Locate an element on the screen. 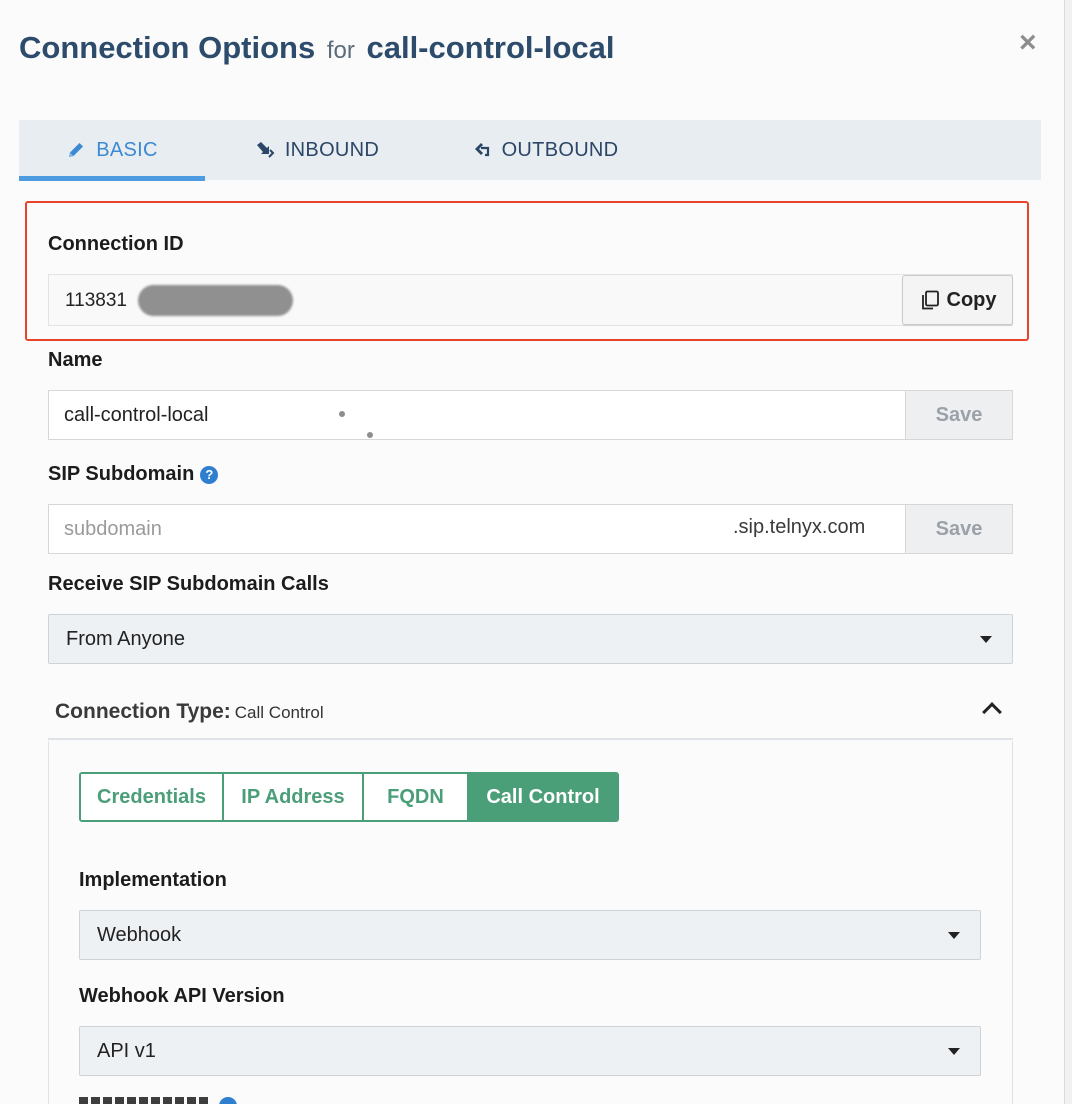 The height and width of the screenshot is (1104, 1072). sip-subdomain-suffix: .sip.telnyx.com is located at coordinates (799, 527).